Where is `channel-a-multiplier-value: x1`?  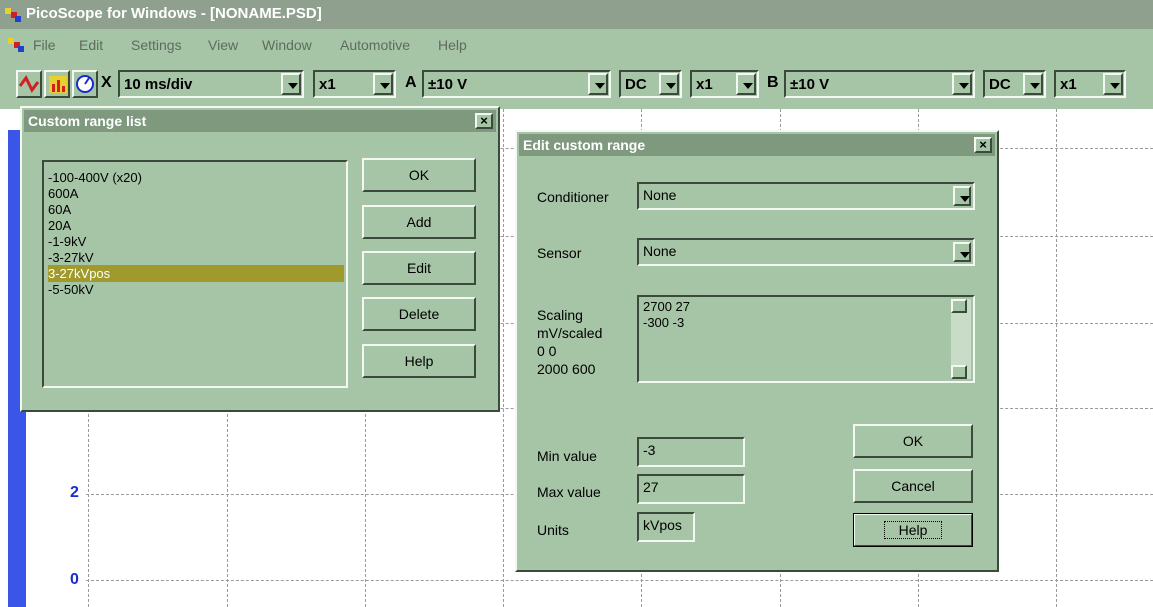
channel-a-multiplier-value: x1 is located at coordinates (704, 84).